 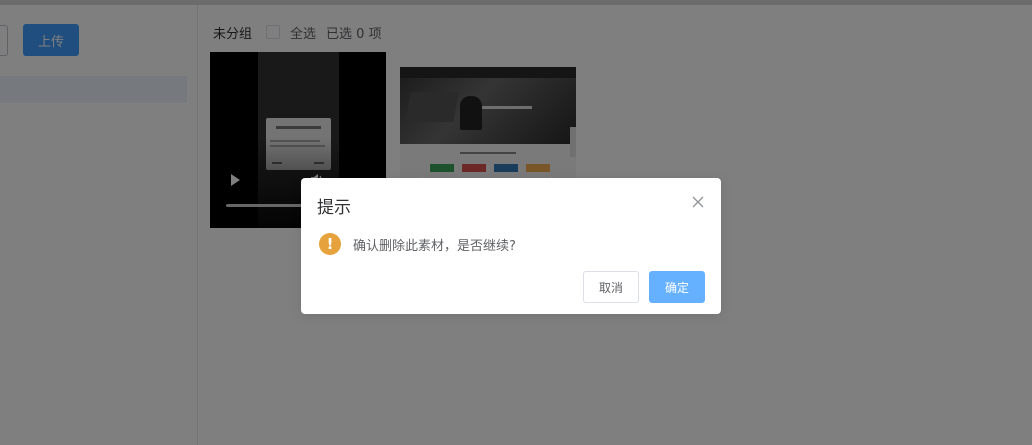 I want to click on dialog-title: 提示, so click(x=334, y=208).